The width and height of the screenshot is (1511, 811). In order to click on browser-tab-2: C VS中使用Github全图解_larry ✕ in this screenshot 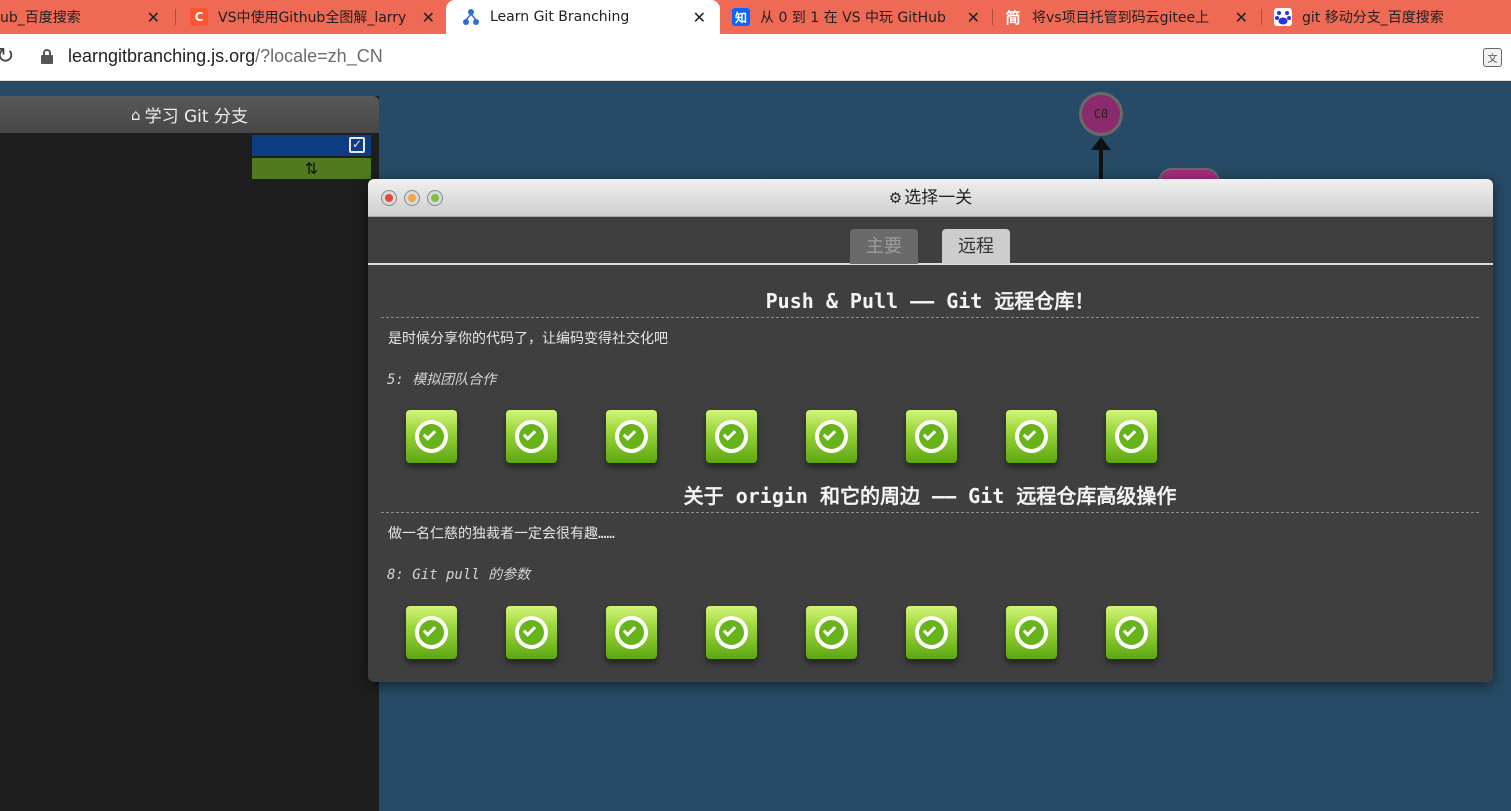, I will do `click(317, 17)`.